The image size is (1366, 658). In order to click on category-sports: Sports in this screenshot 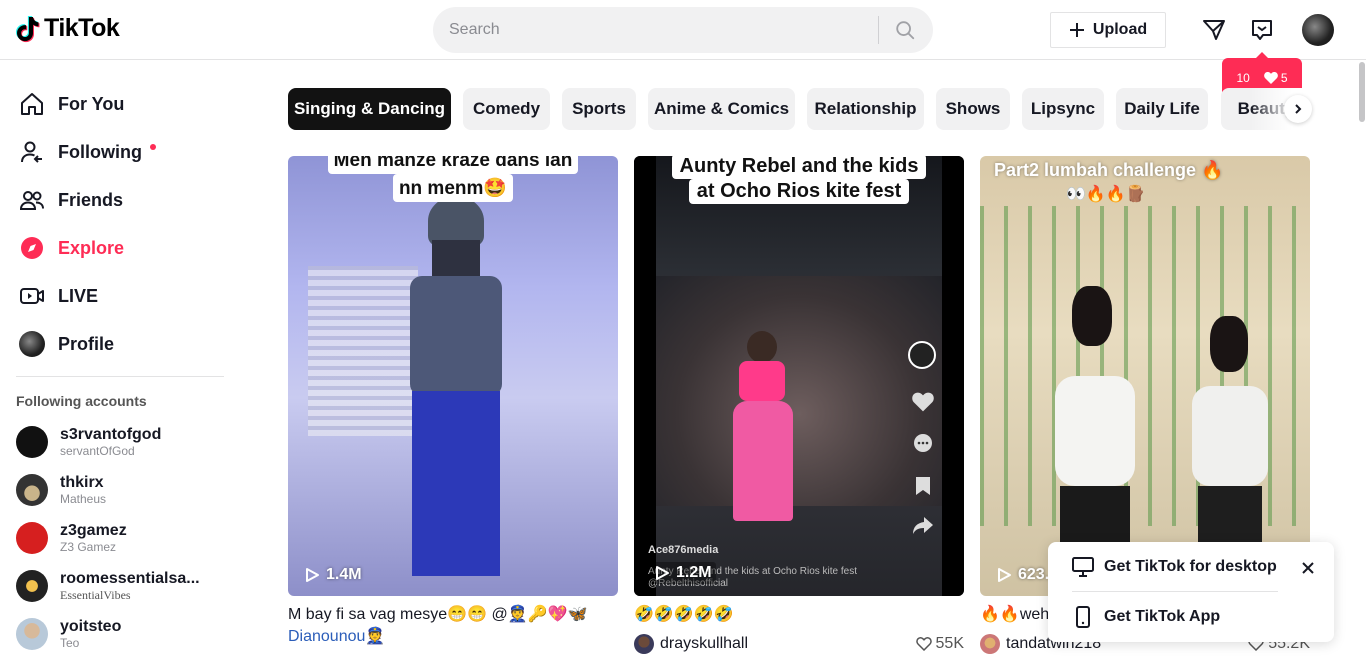, I will do `click(599, 109)`.